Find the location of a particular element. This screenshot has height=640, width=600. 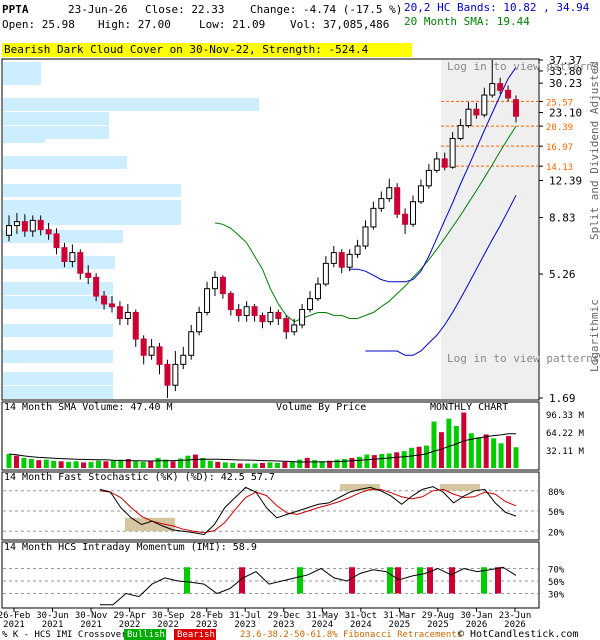

x-tick-year: 2024 is located at coordinates (322, 625).